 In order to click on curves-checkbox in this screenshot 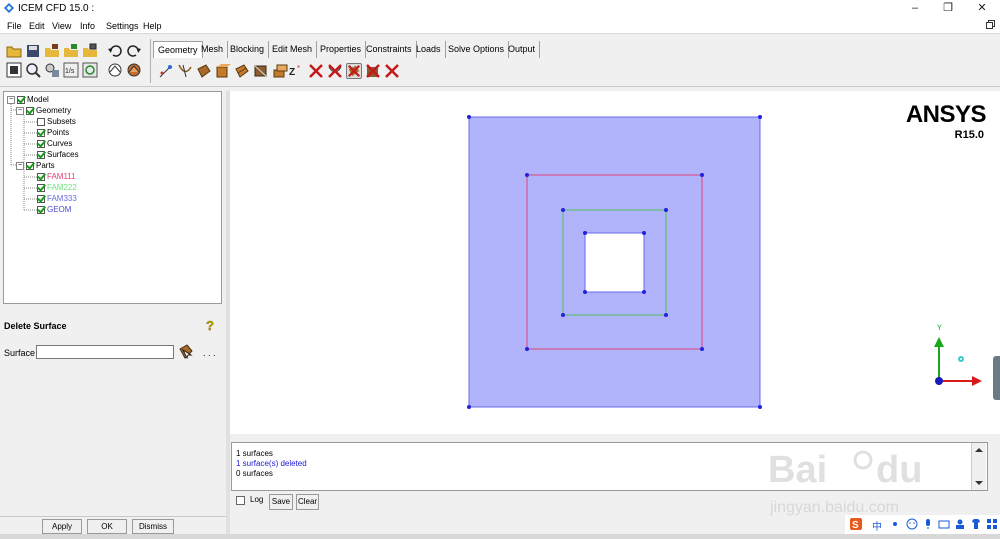, I will do `click(41, 143)`.